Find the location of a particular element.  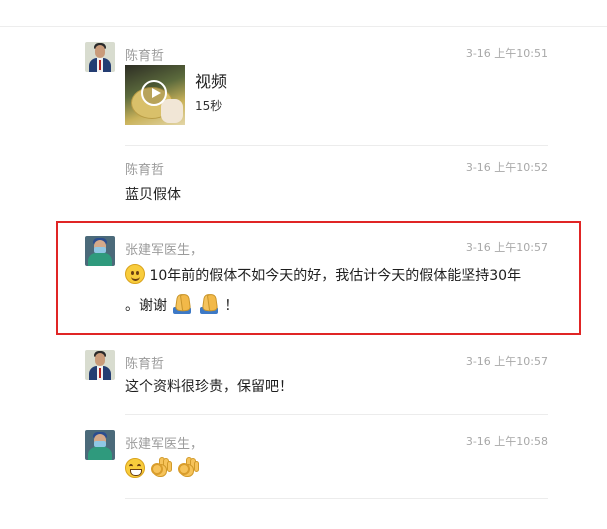

message-text: 蓝贝假体 is located at coordinates (153, 195).